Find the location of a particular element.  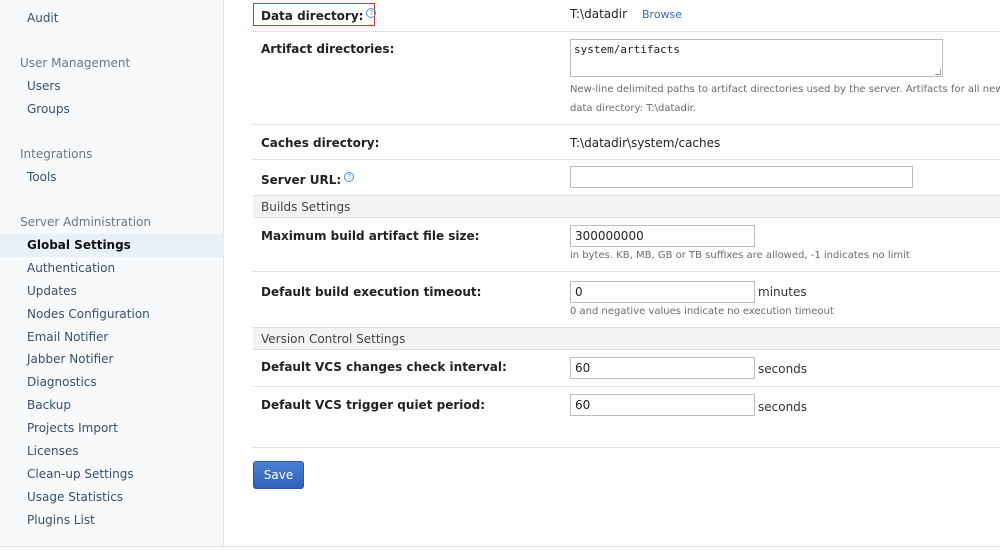

version-control-settings-section: Version Control Settings is located at coordinates (626, 338).